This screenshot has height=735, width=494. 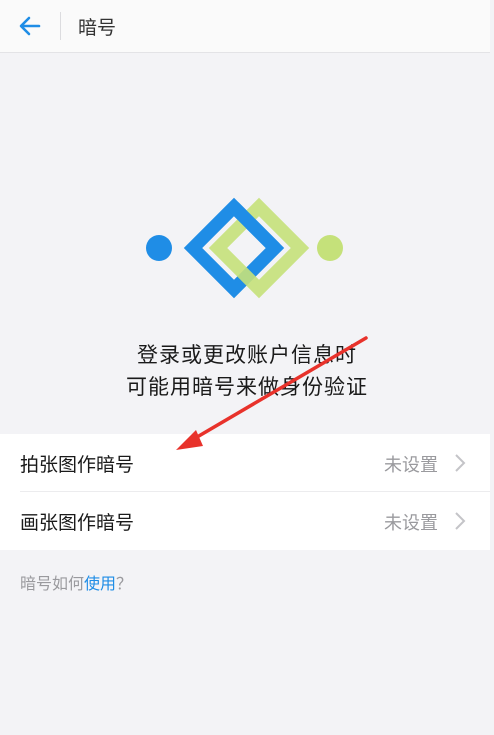 I want to click on intro-line-2: 可能用暗号来做身份验证, so click(x=247, y=387).